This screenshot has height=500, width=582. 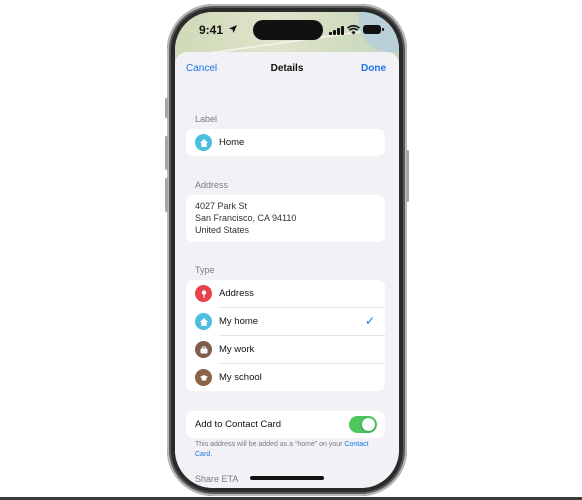 What do you see at coordinates (221, 206) in the screenshot?
I see `address-line-1: 4027 Park St` at bounding box center [221, 206].